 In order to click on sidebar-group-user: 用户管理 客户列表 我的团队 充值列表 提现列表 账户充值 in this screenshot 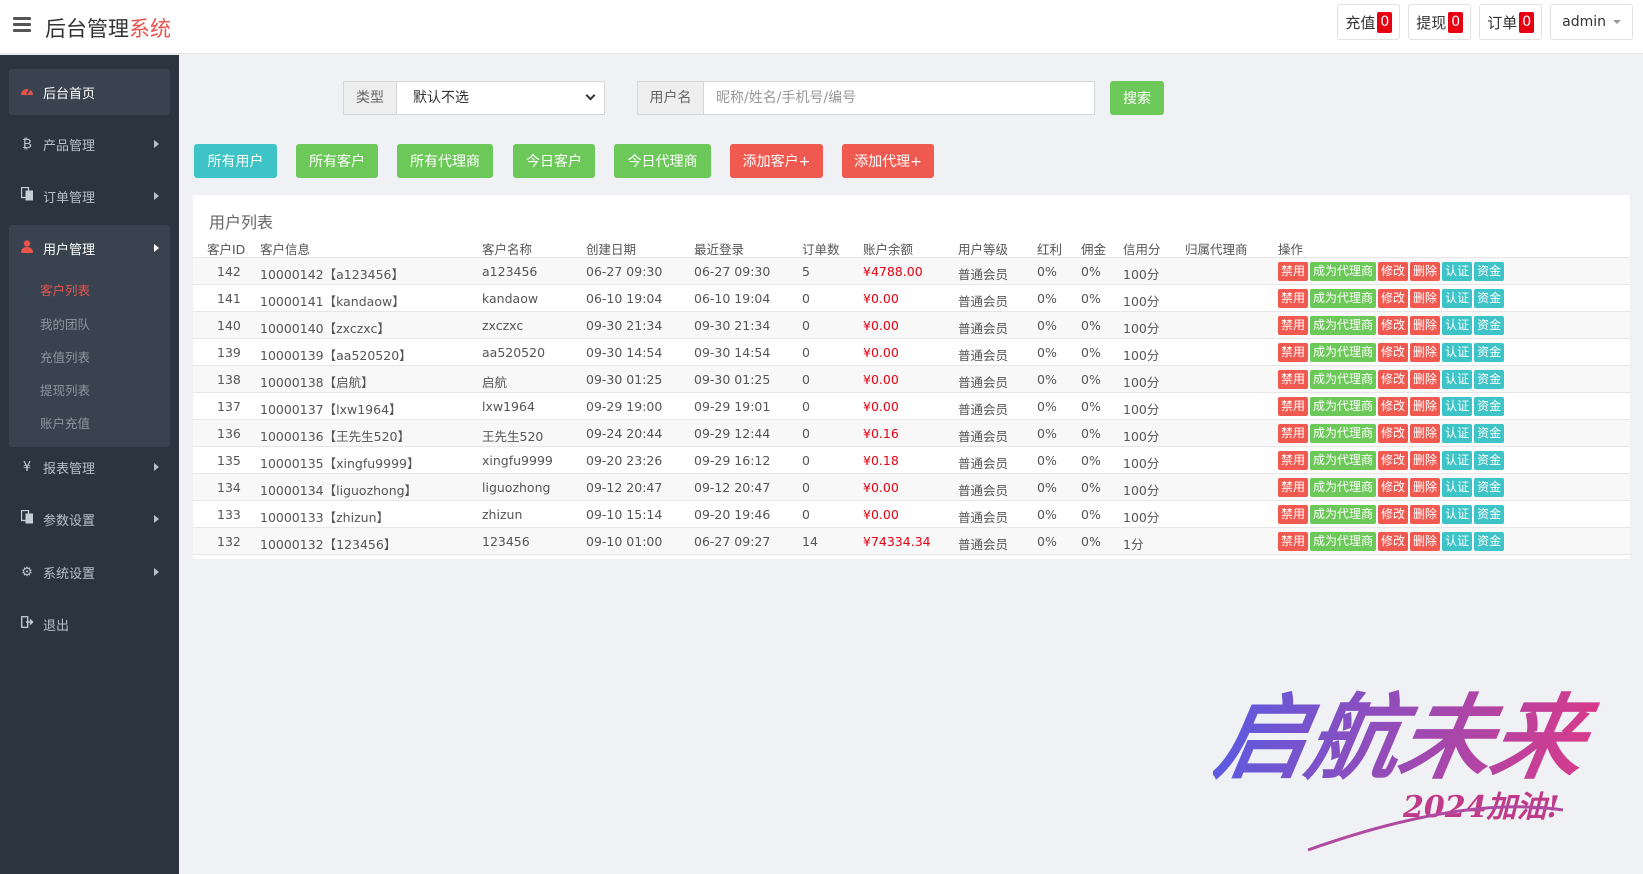, I will do `click(89, 336)`.